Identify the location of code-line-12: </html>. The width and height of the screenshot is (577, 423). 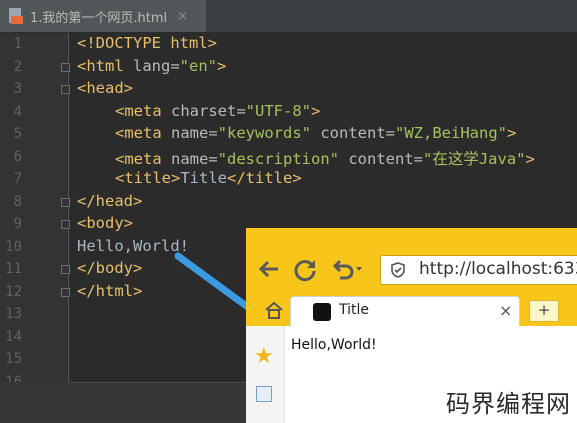
(109, 291).